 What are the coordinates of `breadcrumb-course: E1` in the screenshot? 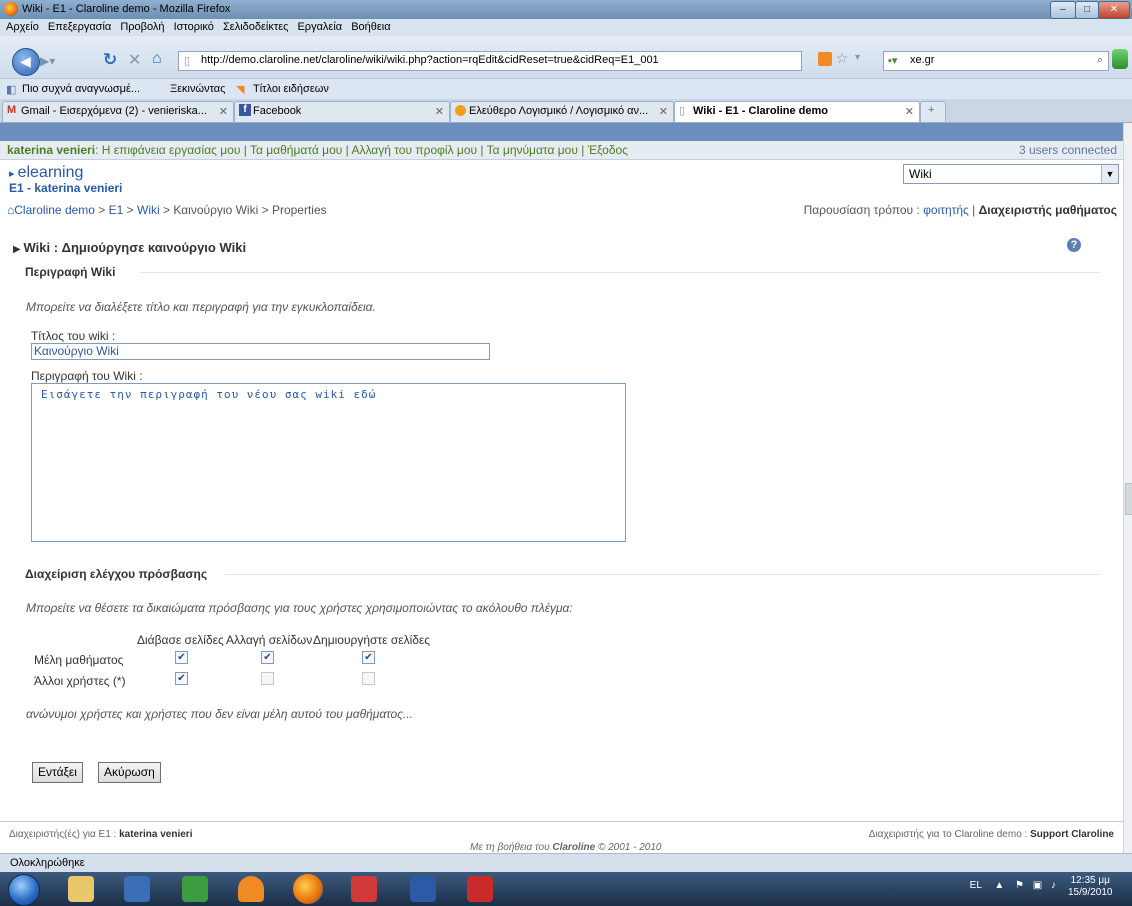 It's located at (116, 210).